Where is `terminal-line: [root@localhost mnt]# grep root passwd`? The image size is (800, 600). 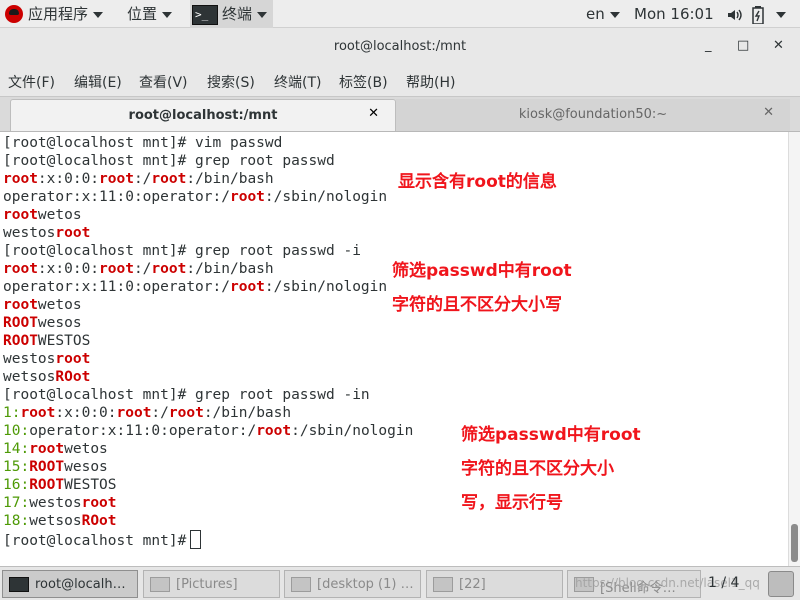
terminal-line: [root@localhost mnt]# grep root passwd is located at coordinates (169, 161).